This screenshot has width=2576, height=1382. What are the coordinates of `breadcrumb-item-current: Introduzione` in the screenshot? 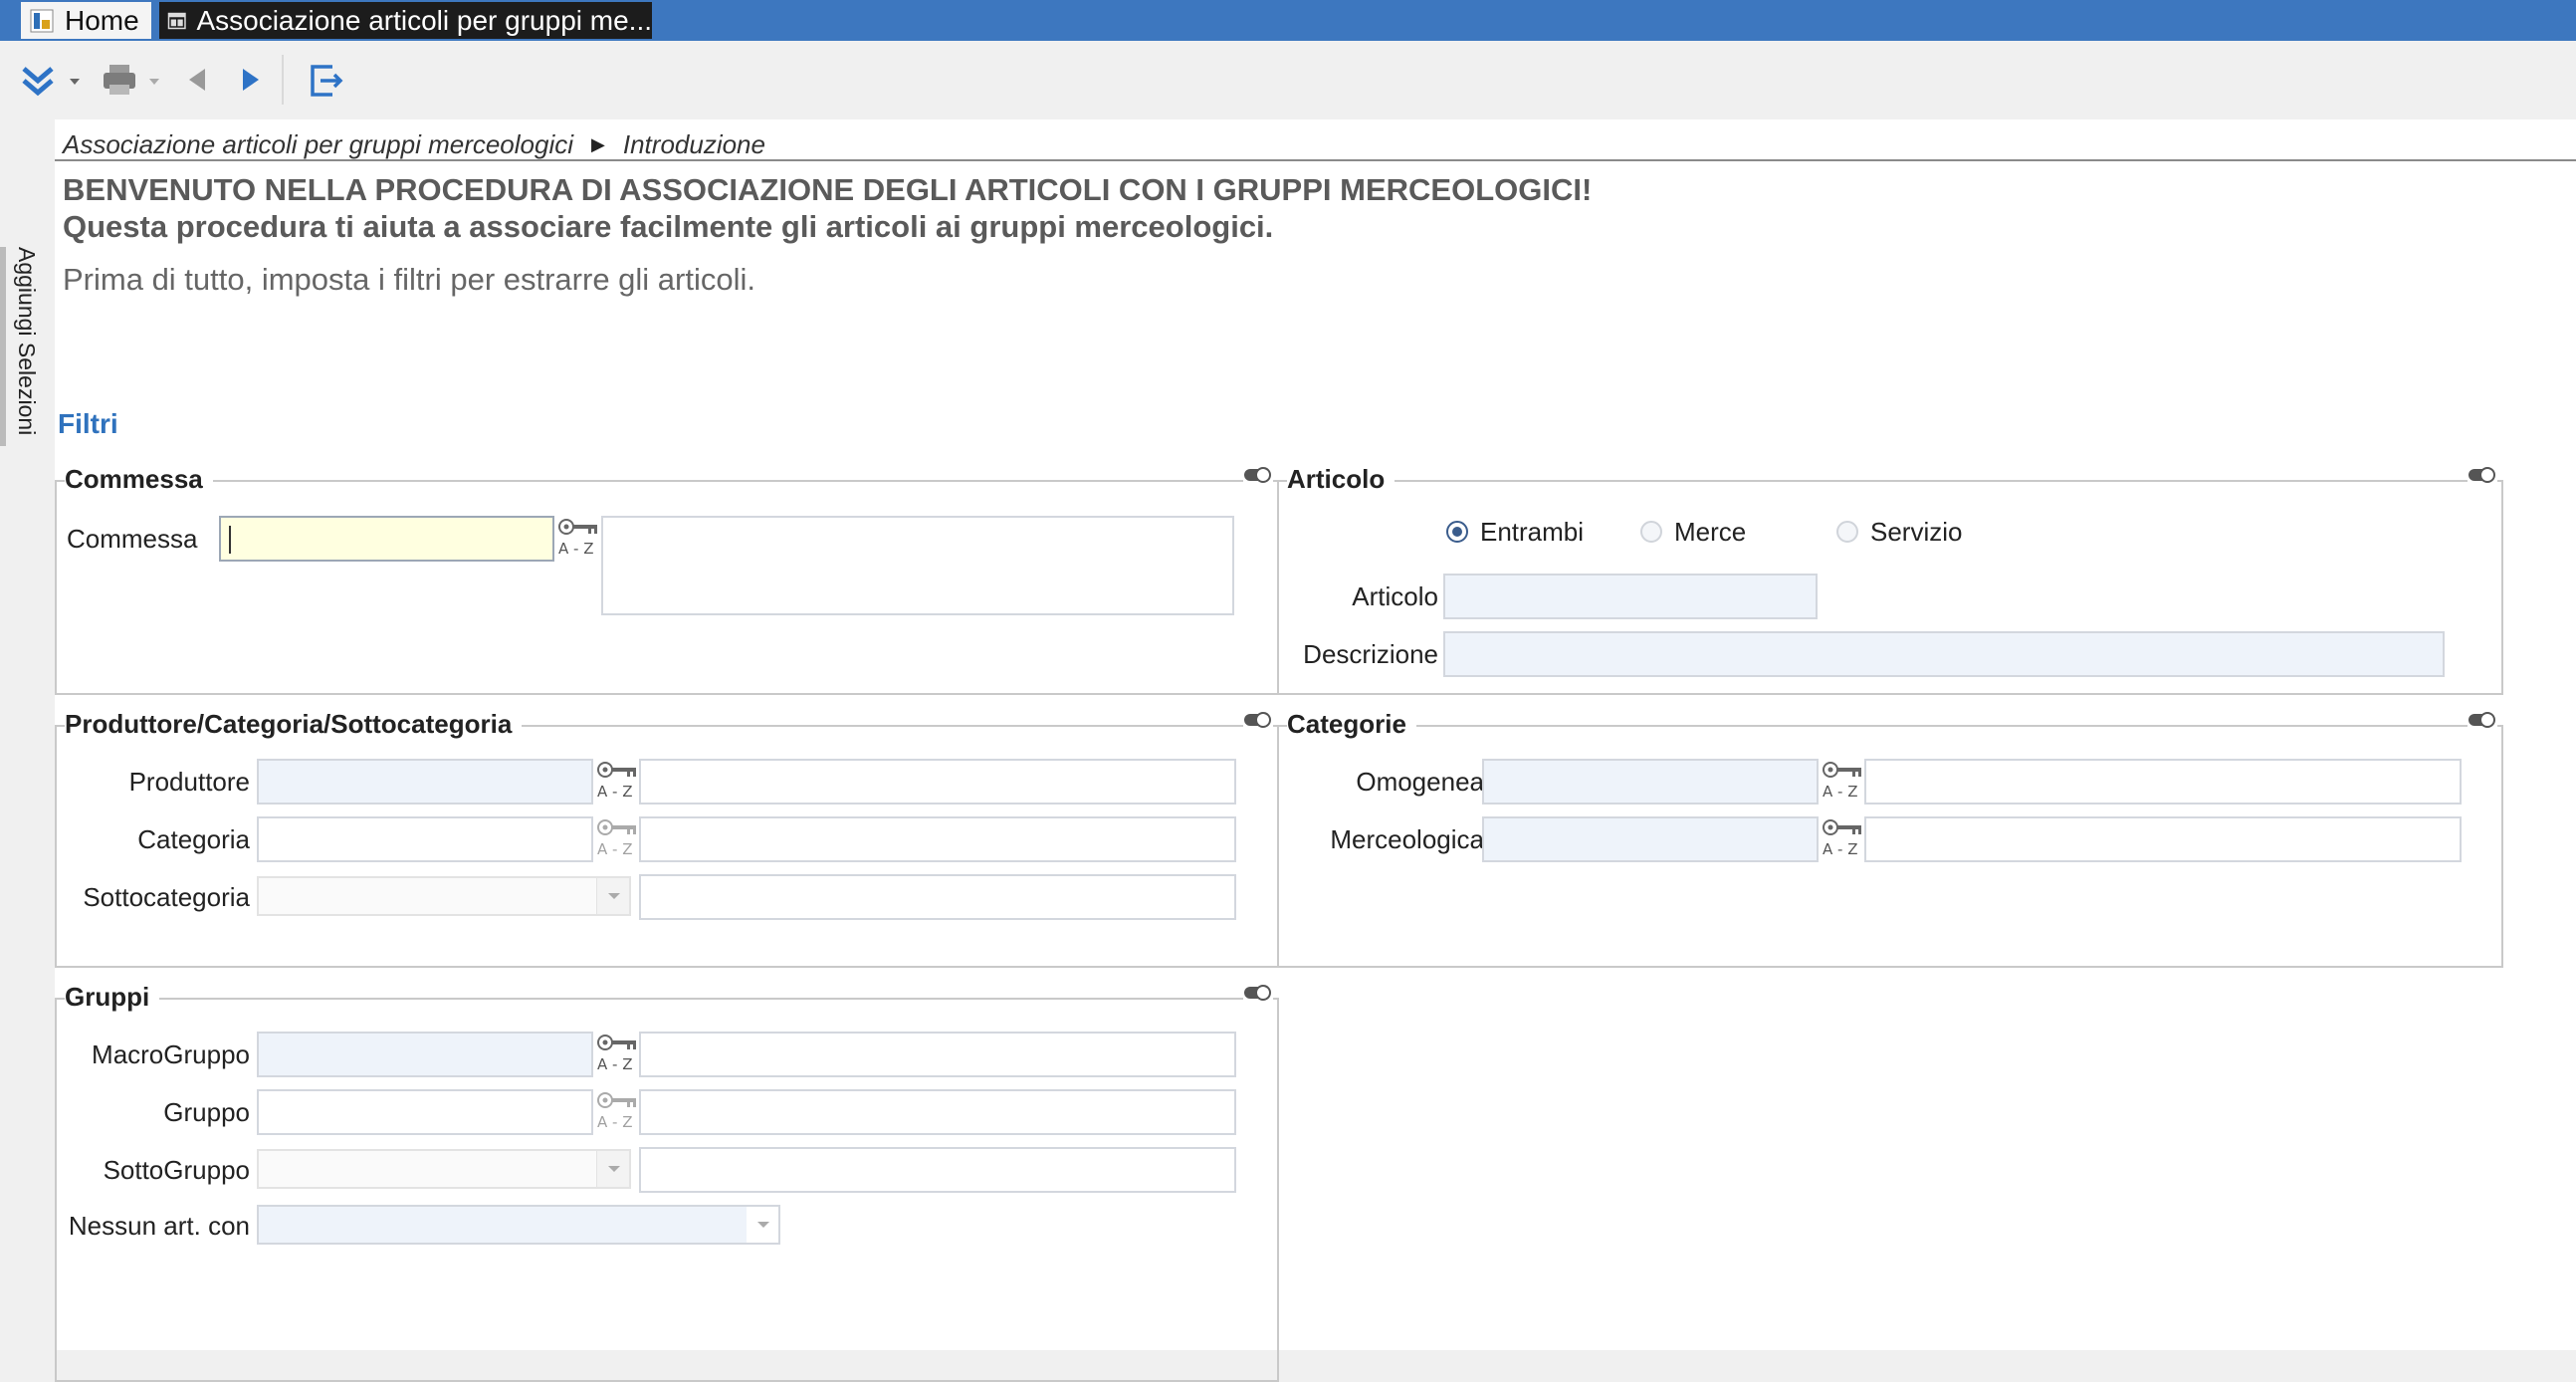 It's located at (693, 143).